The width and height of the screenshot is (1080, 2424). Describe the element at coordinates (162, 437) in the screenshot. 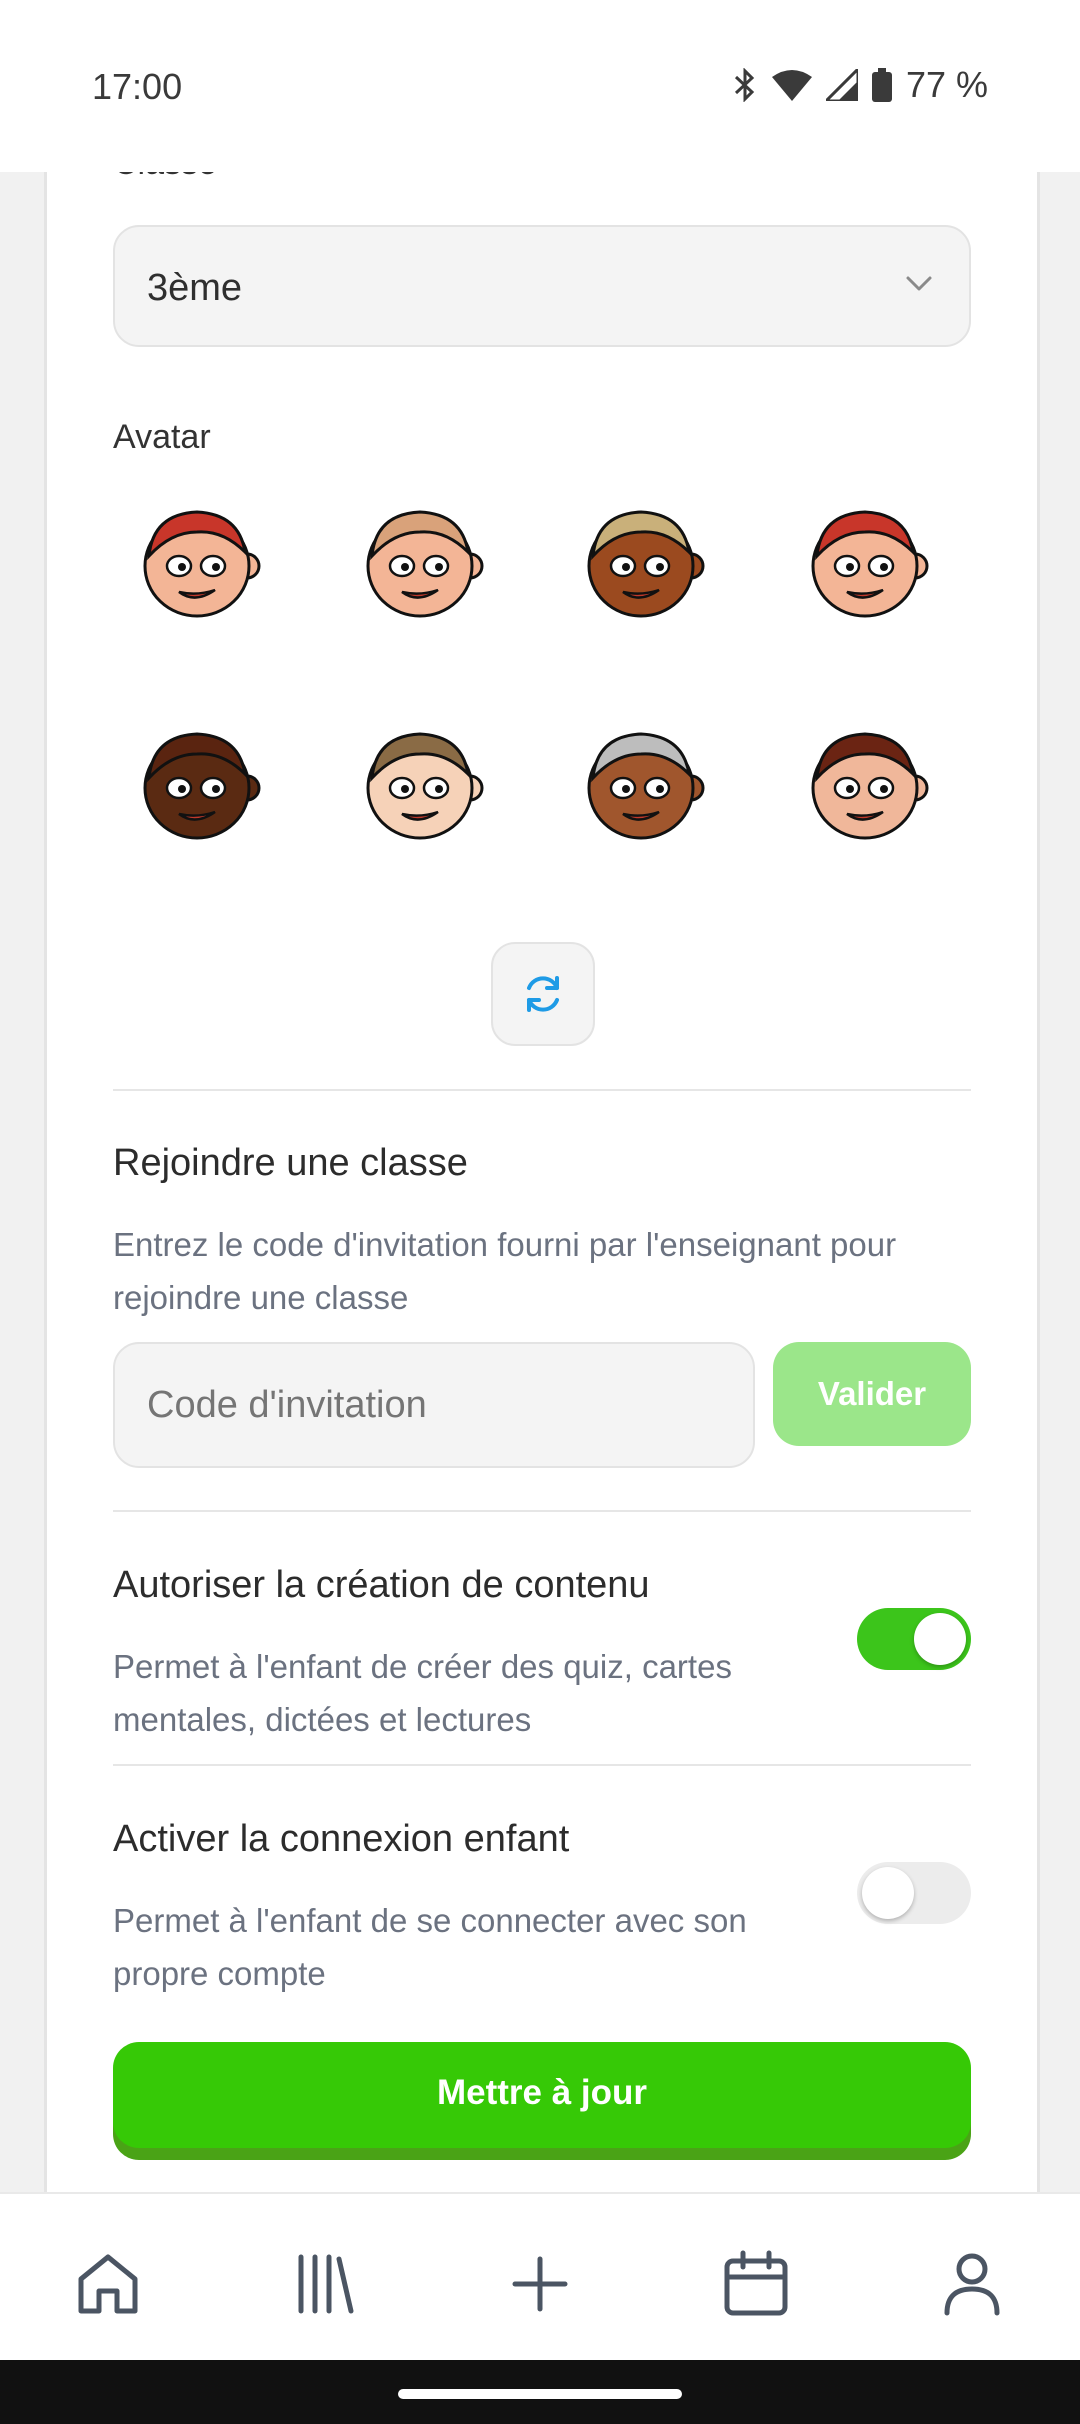

I see `avatar-label: Avatar` at that location.